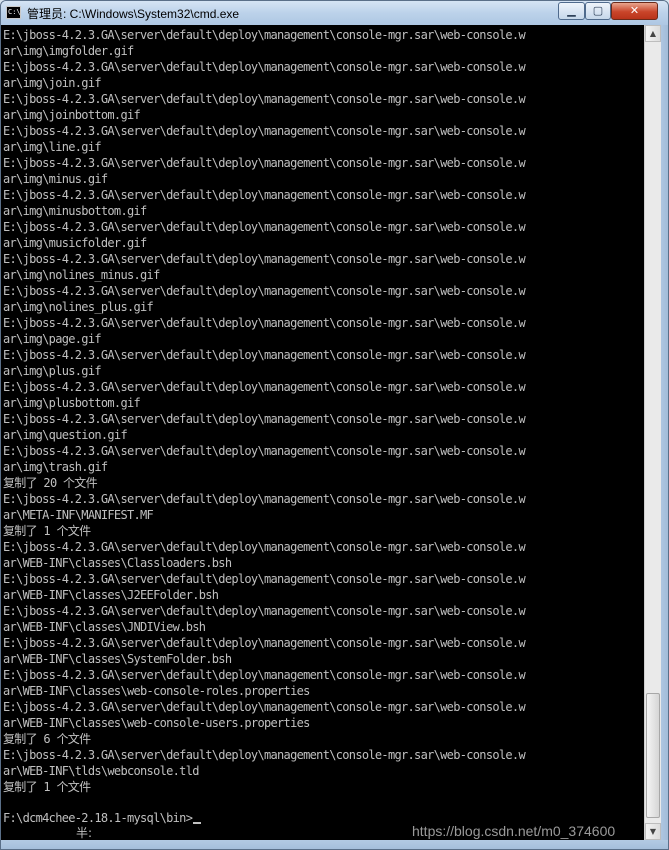  What do you see at coordinates (75, 211) in the screenshot?
I see `console-line: ar\img\minusbottom.gif` at bounding box center [75, 211].